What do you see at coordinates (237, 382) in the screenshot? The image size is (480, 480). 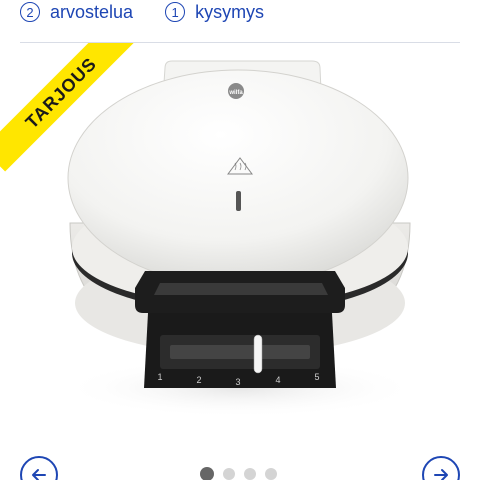 I see `dial-number-3: 3` at bounding box center [237, 382].